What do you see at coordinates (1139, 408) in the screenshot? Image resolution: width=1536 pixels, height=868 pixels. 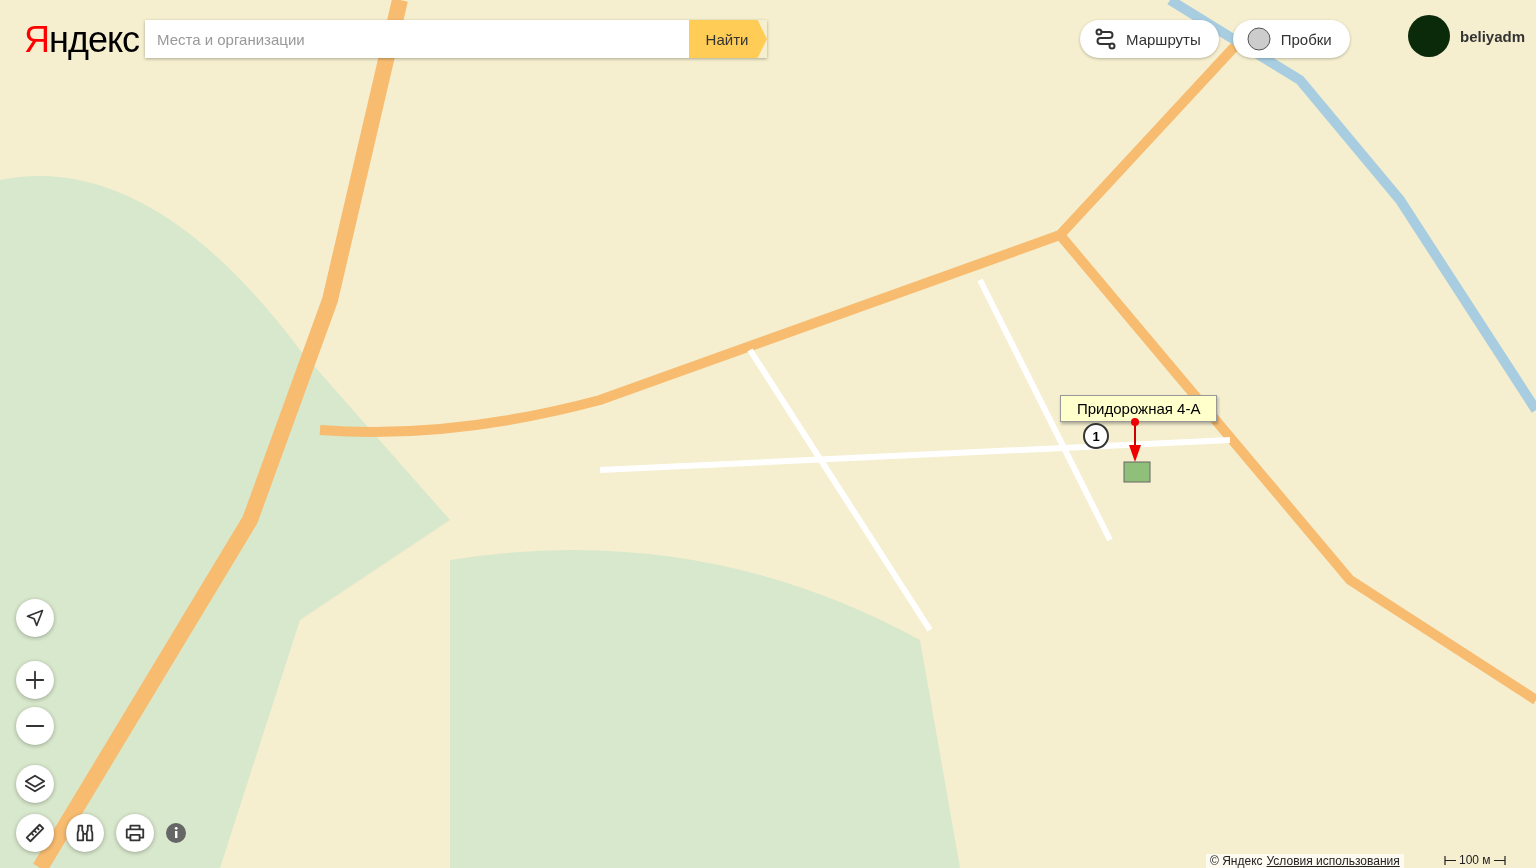 I see `placemark-label: Придорожная 4-А` at bounding box center [1139, 408].